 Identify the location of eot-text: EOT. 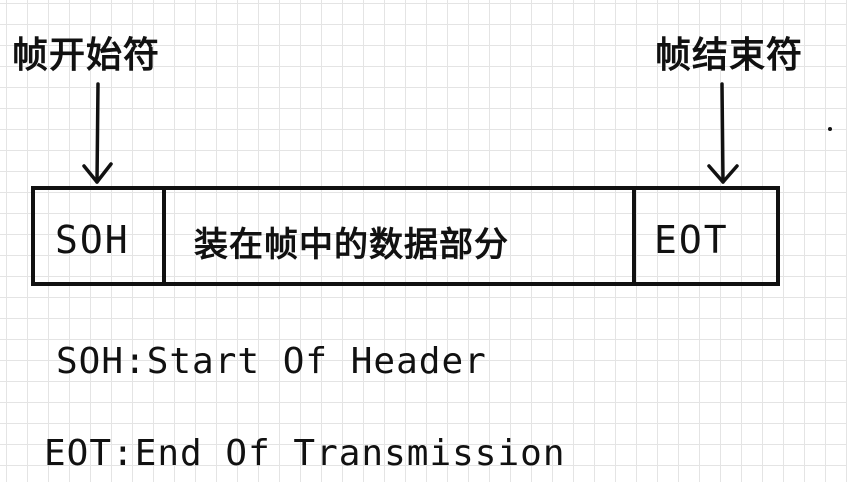
(691, 240).